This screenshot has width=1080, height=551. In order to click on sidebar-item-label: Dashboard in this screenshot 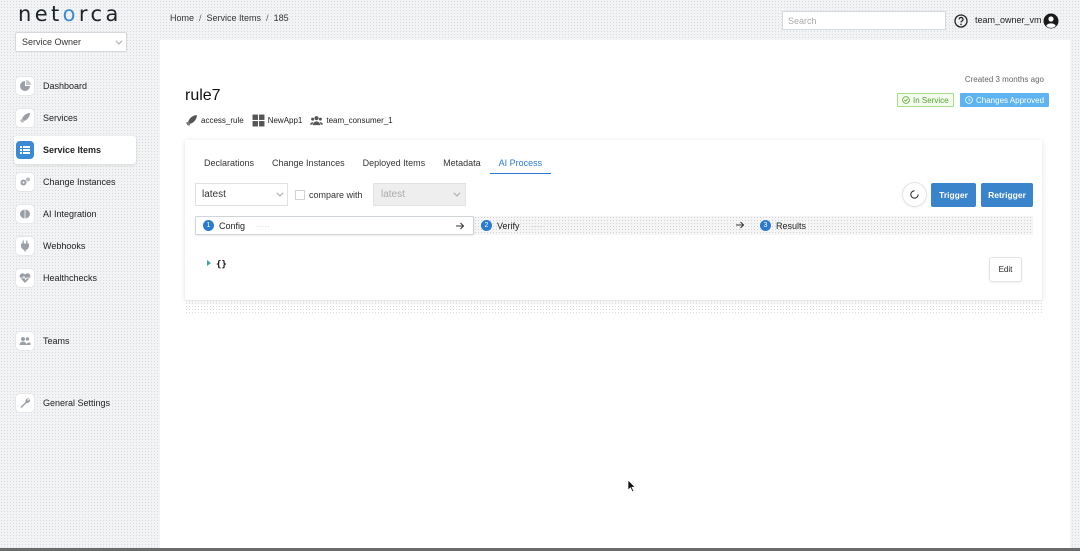, I will do `click(65, 86)`.